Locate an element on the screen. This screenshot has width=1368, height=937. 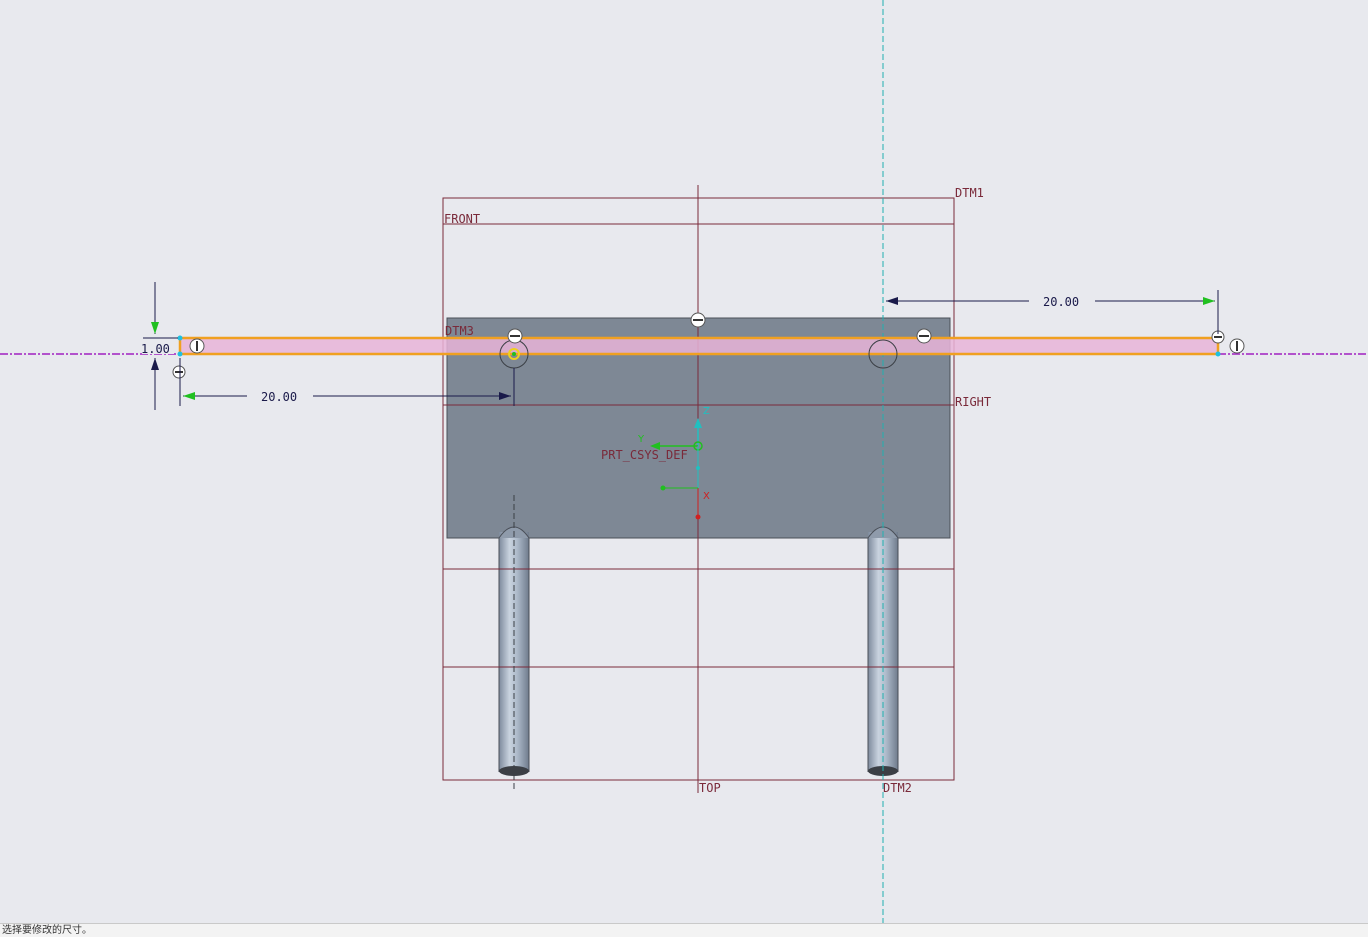
csys-axis-z-label: Z is located at coordinates (706, 411).